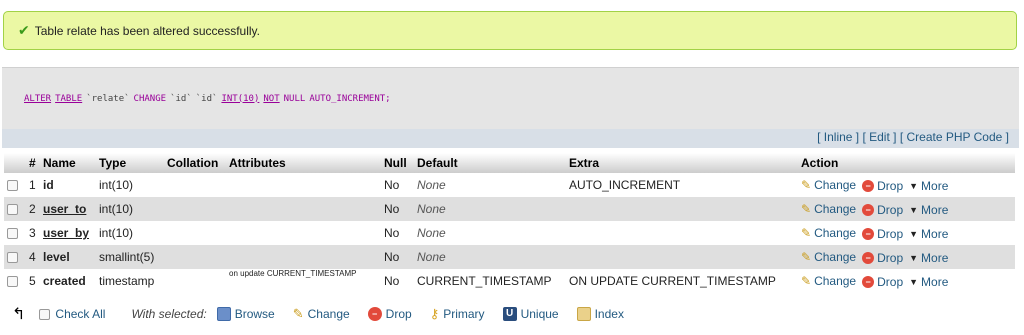  I want to click on bulk-drop-button: − Drop, so click(389, 314).